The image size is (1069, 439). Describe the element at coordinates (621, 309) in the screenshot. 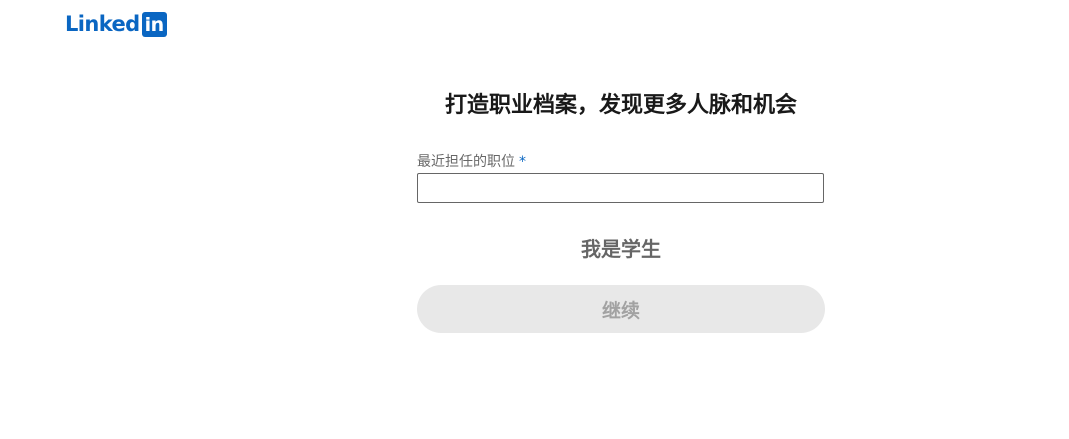

I see `continue-button: 继续` at that location.